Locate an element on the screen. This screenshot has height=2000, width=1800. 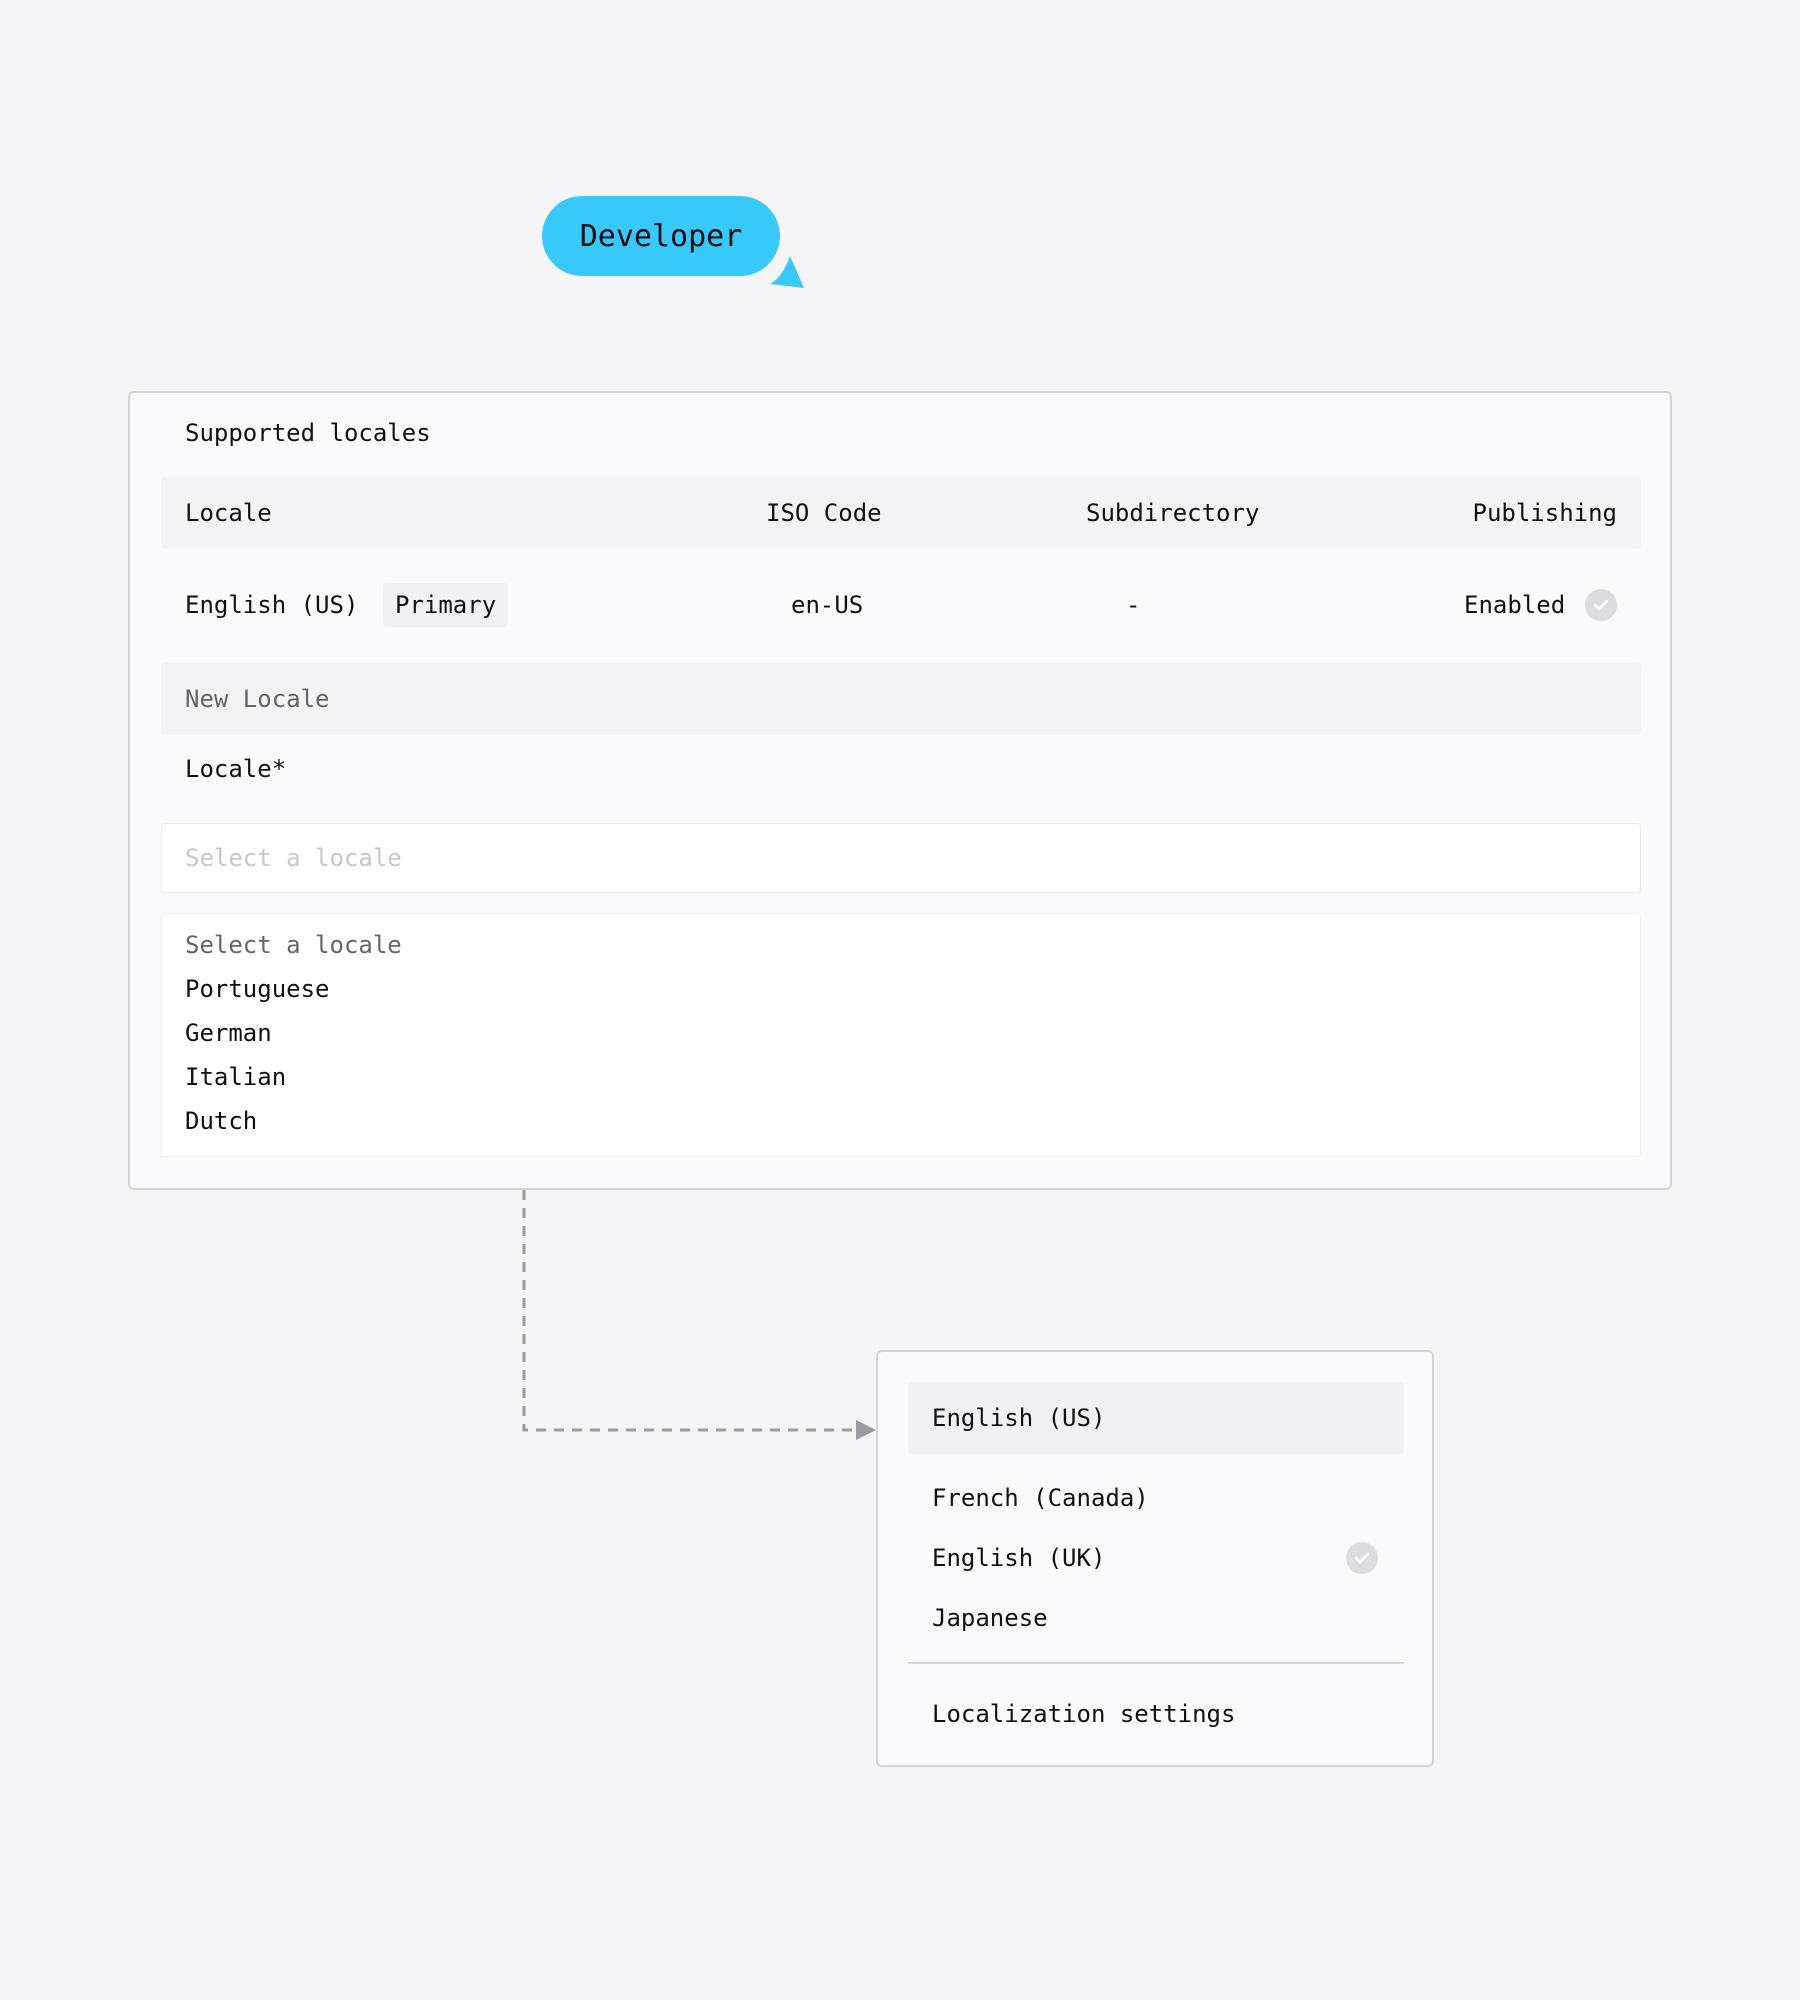
locales-table-header: Locale ISO Code Subdirectory Publishing is located at coordinates (901, 513).